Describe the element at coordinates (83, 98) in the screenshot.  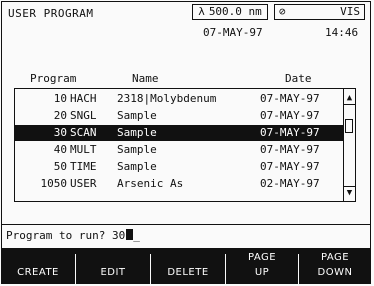
I see `program-type: HACH` at that location.